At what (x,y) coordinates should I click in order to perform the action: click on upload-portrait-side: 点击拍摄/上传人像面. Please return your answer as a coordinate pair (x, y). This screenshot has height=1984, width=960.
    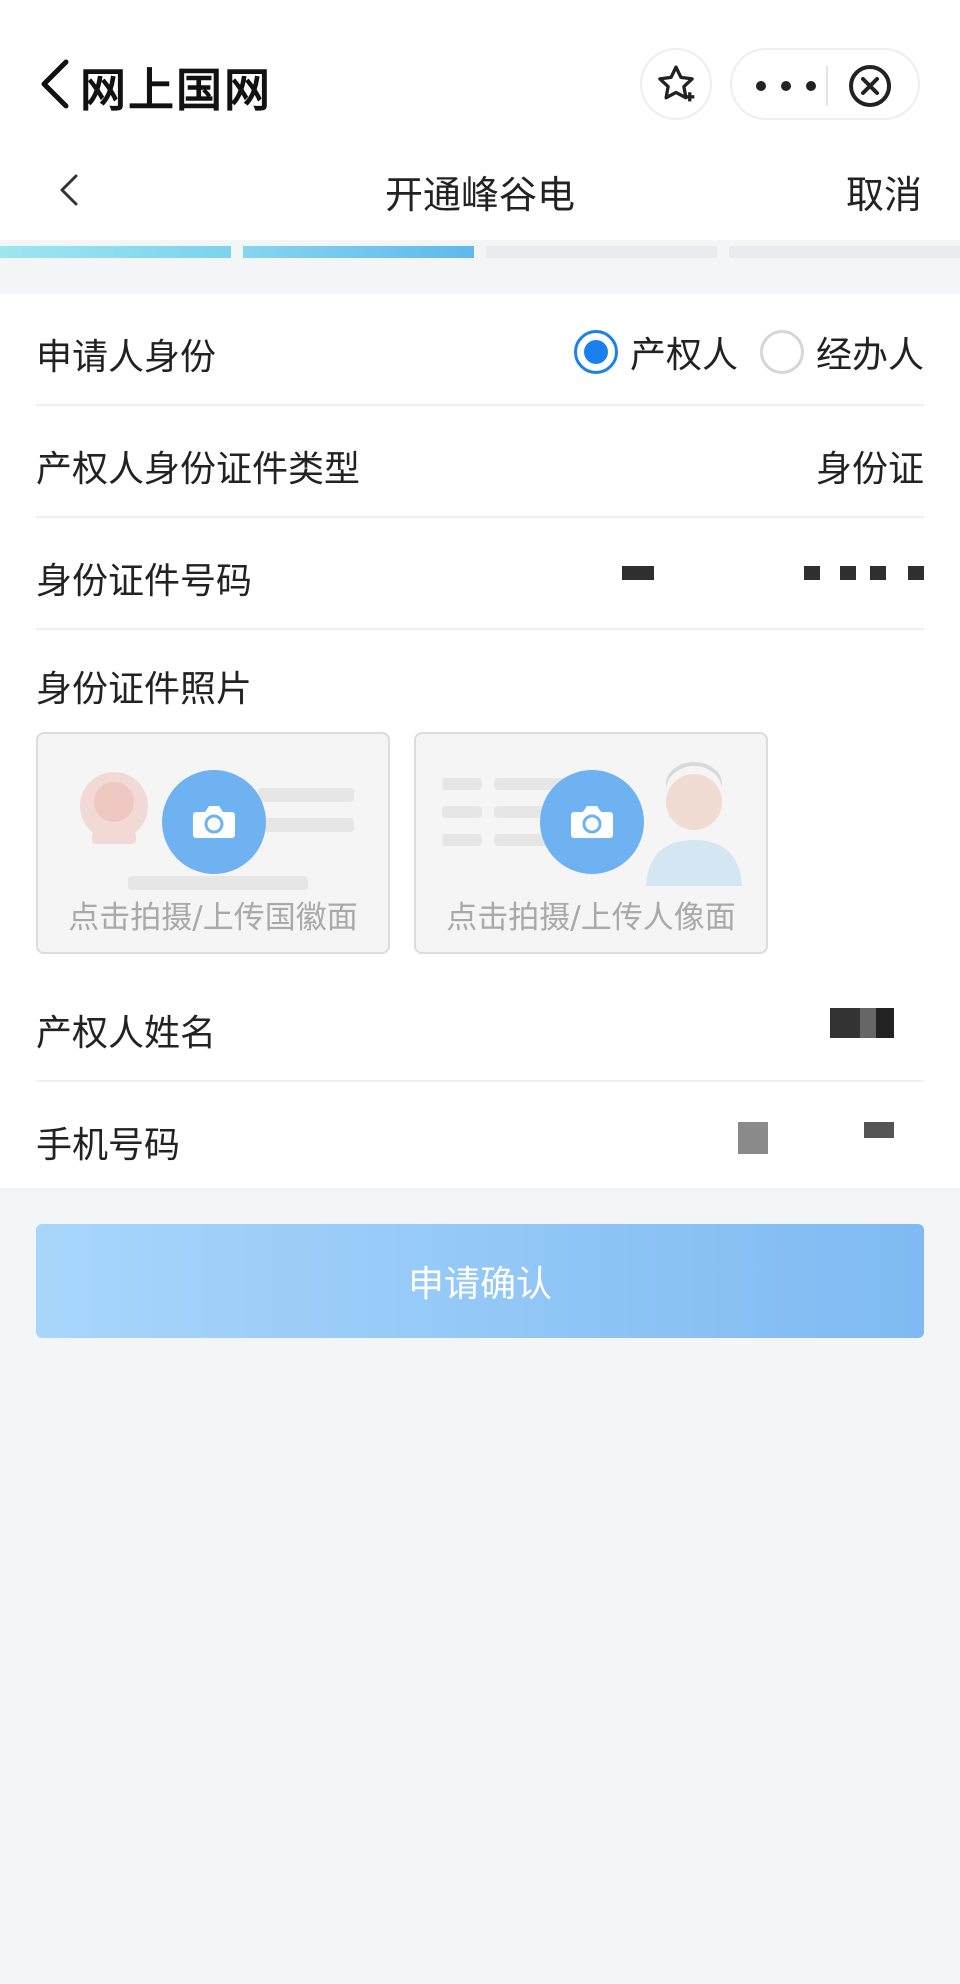
    Looking at the image, I should click on (591, 843).